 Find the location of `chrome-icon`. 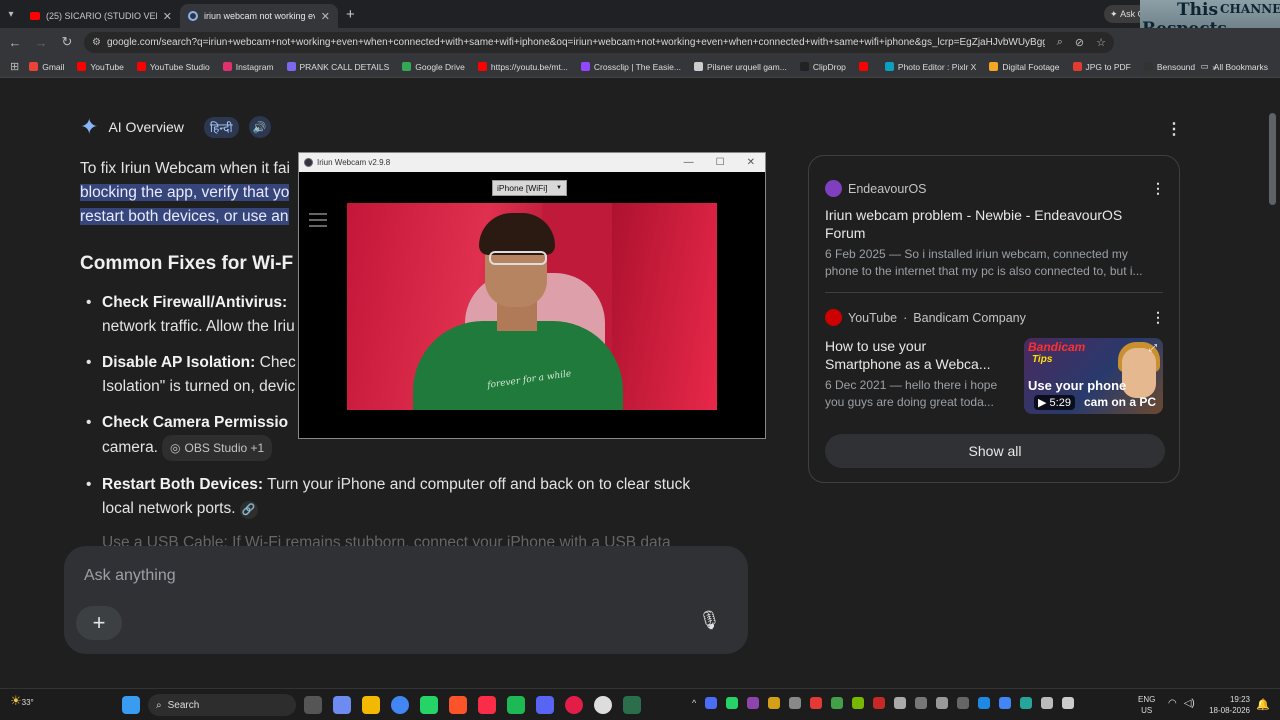

chrome-icon is located at coordinates (400, 705).